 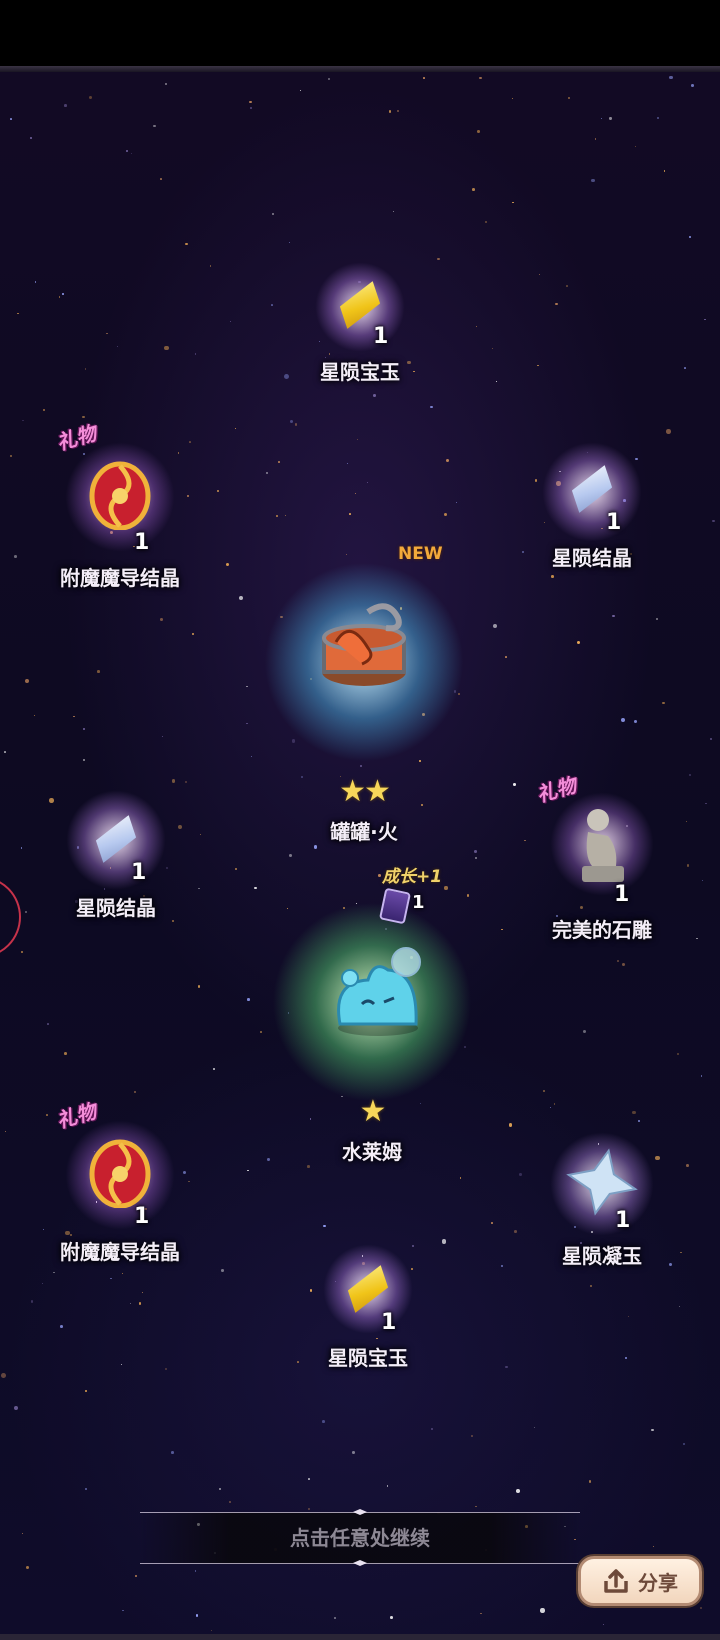 I want to click on reward-item-jade: 1 星陨凝玉, so click(x=602, y=1232).